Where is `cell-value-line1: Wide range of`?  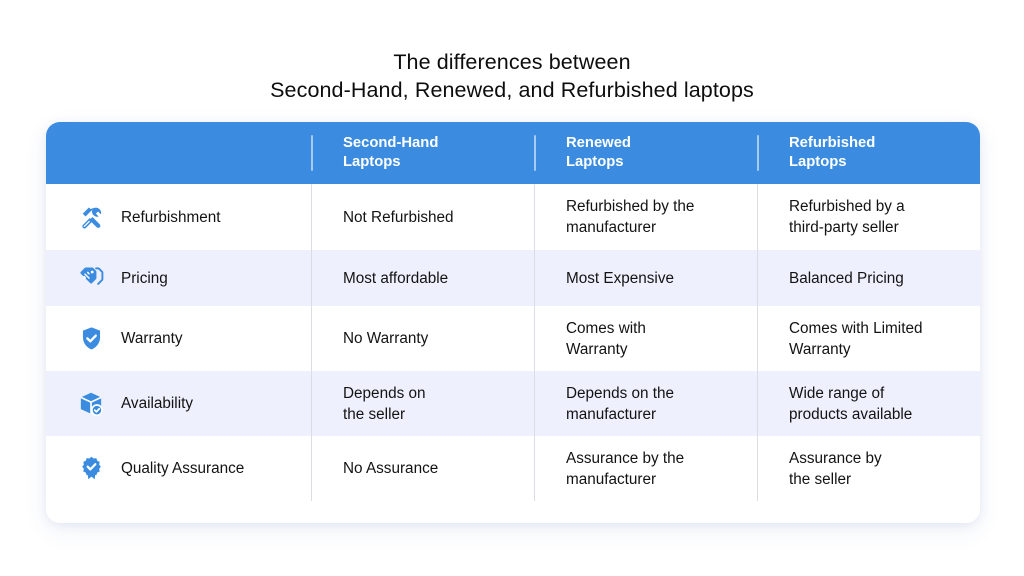
cell-value-line1: Wide range of is located at coordinates (837, 393).